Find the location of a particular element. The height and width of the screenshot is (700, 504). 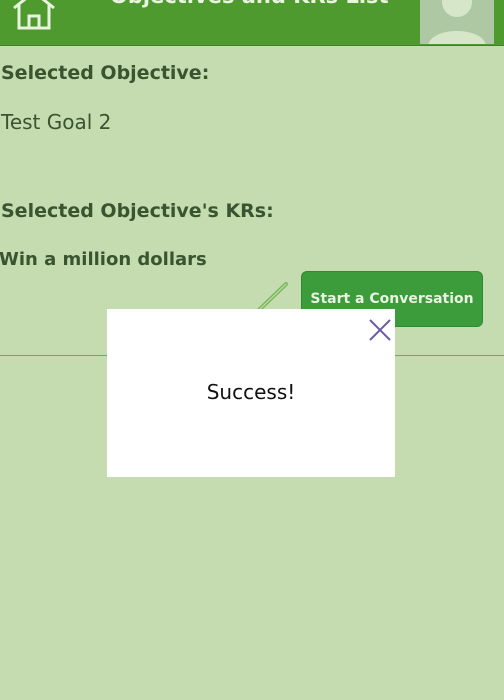

home-icon is located at coordinates (34, 15).